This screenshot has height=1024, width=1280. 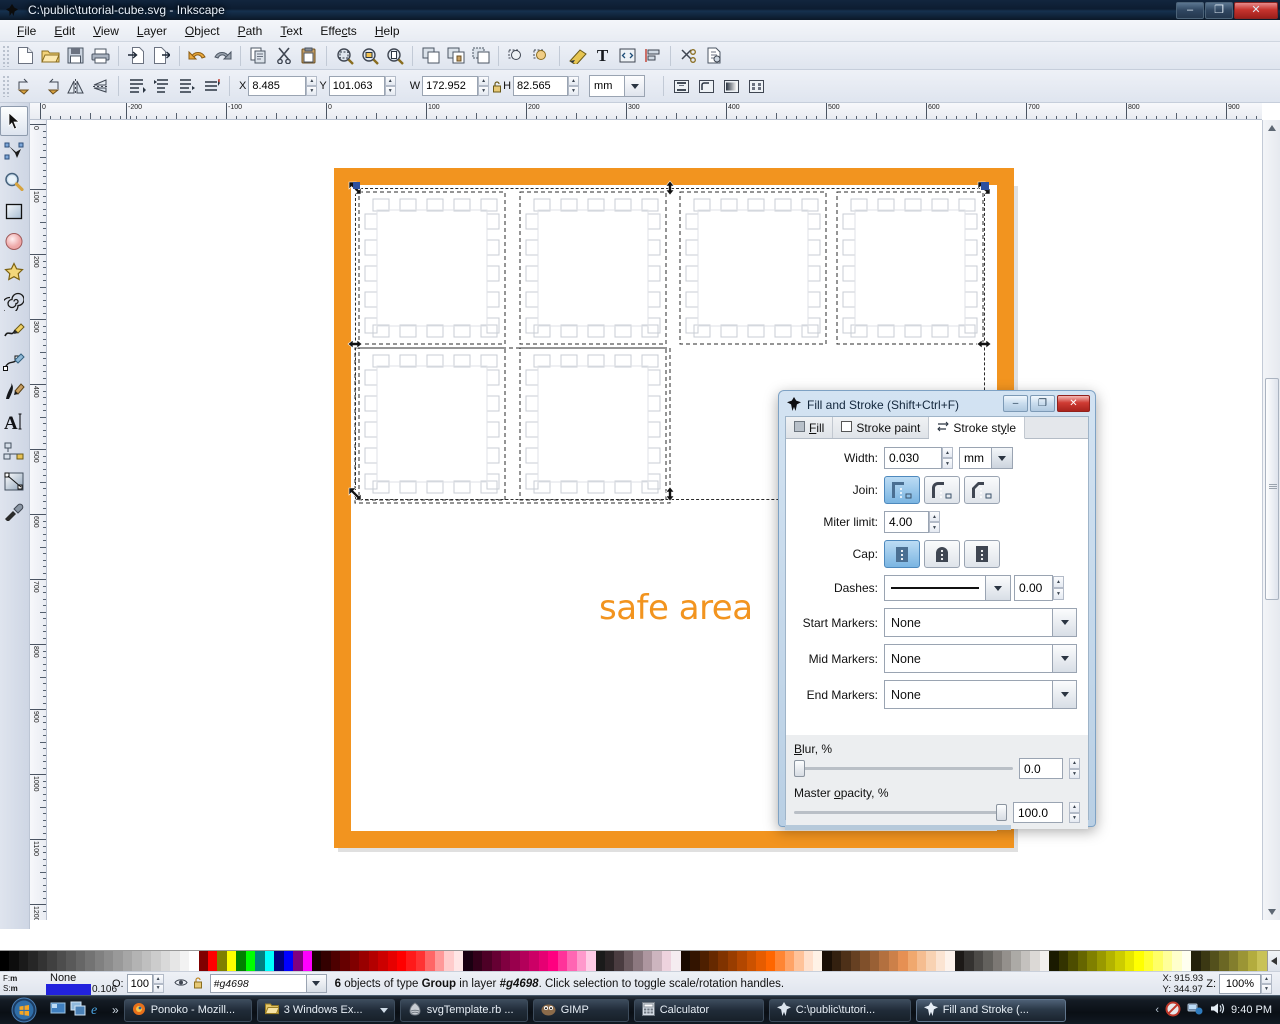 What do you see at coordinates (198, 984) in the screenshot?
I see `unlock-icon` at bounding box center [198, 984].